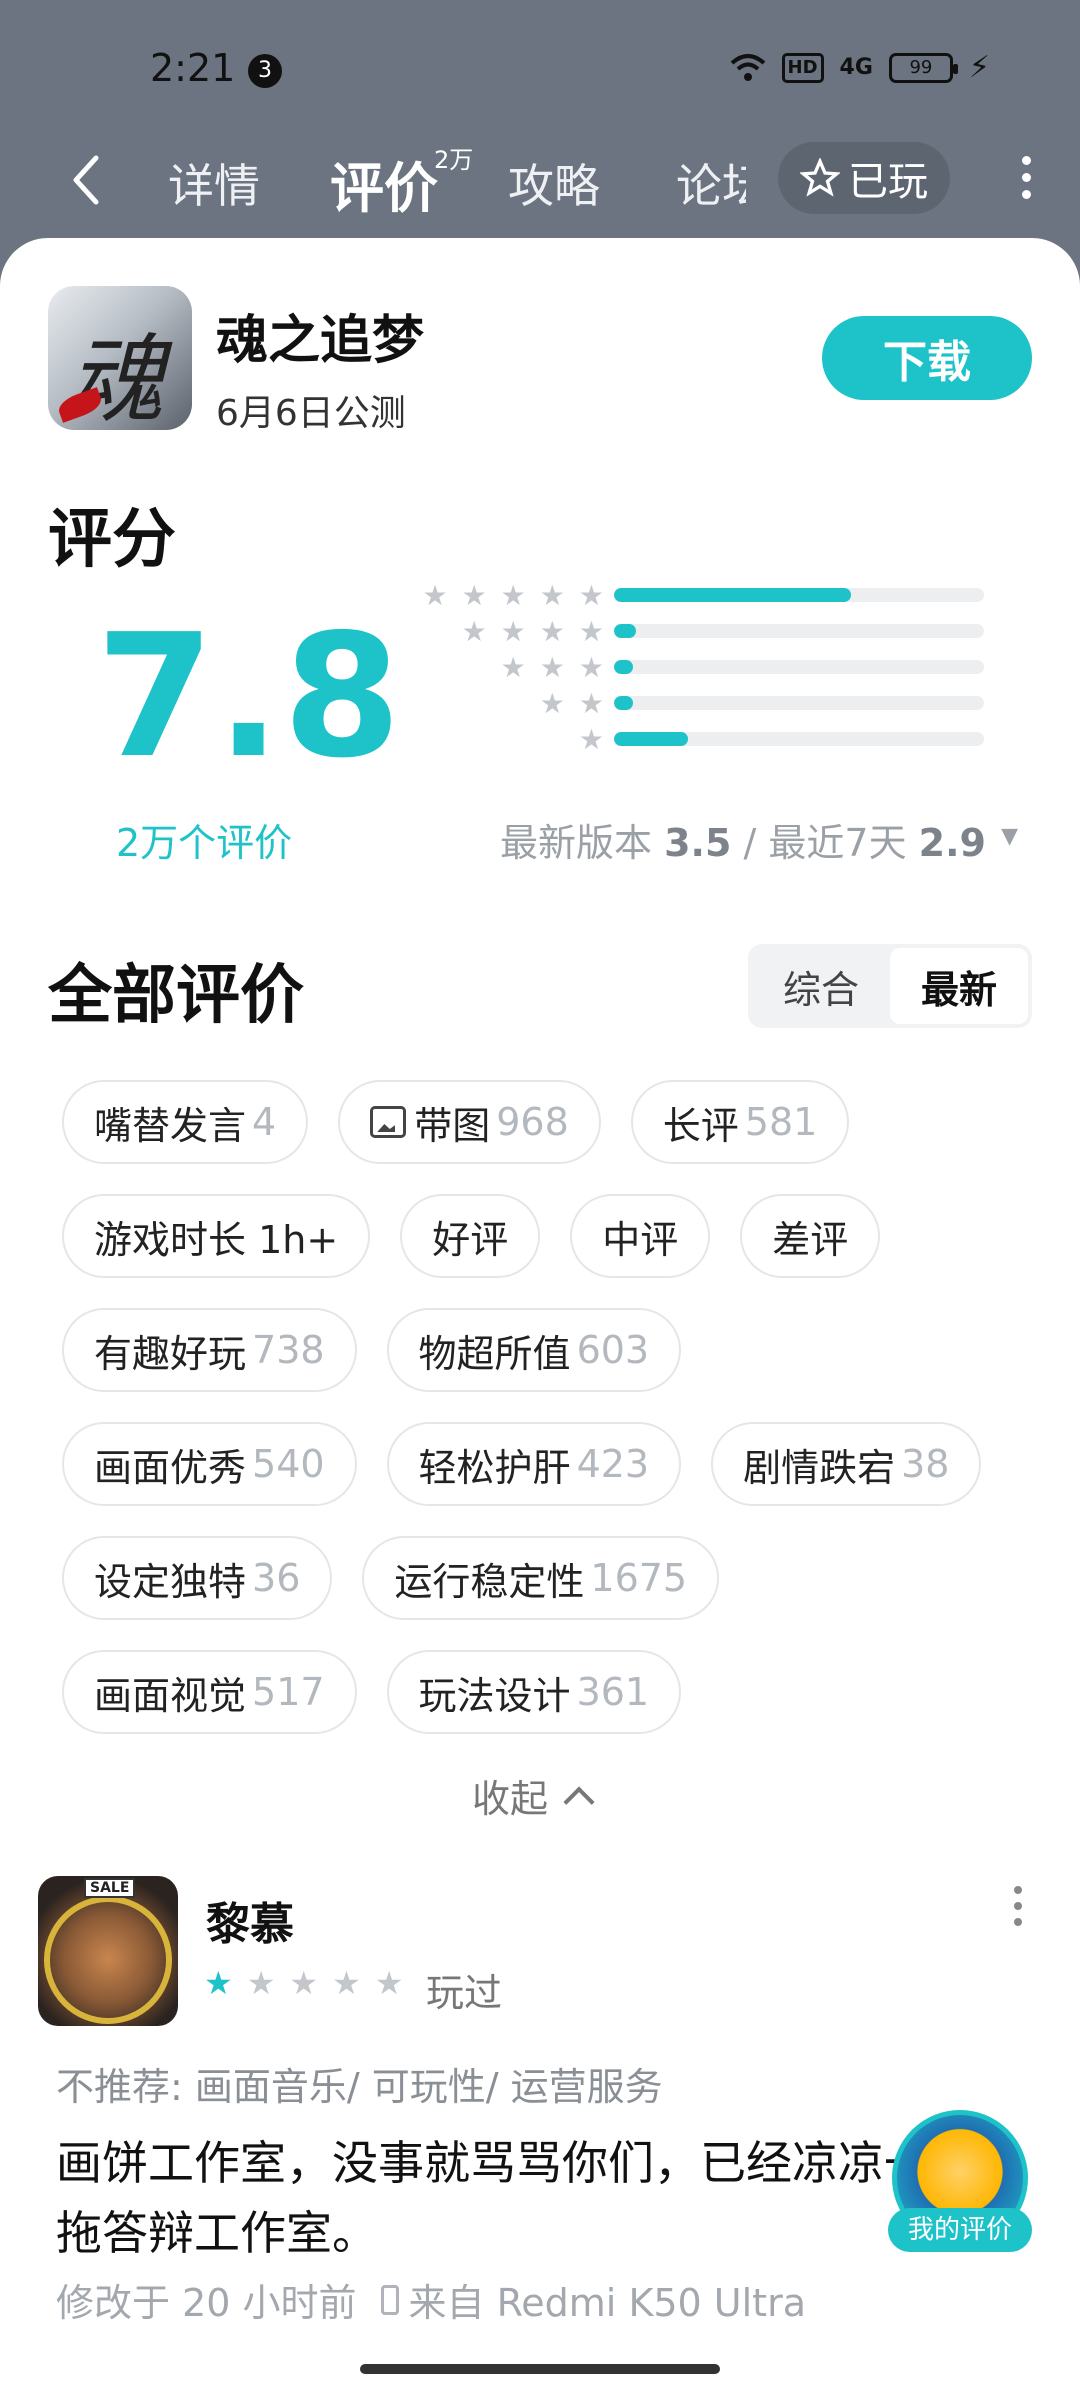 The width and height of the screenshot is (1080, 2400). Describe the element at coordinates (781, 1122) in the screenshot. I see `filter-tag-count: 581` at that location.